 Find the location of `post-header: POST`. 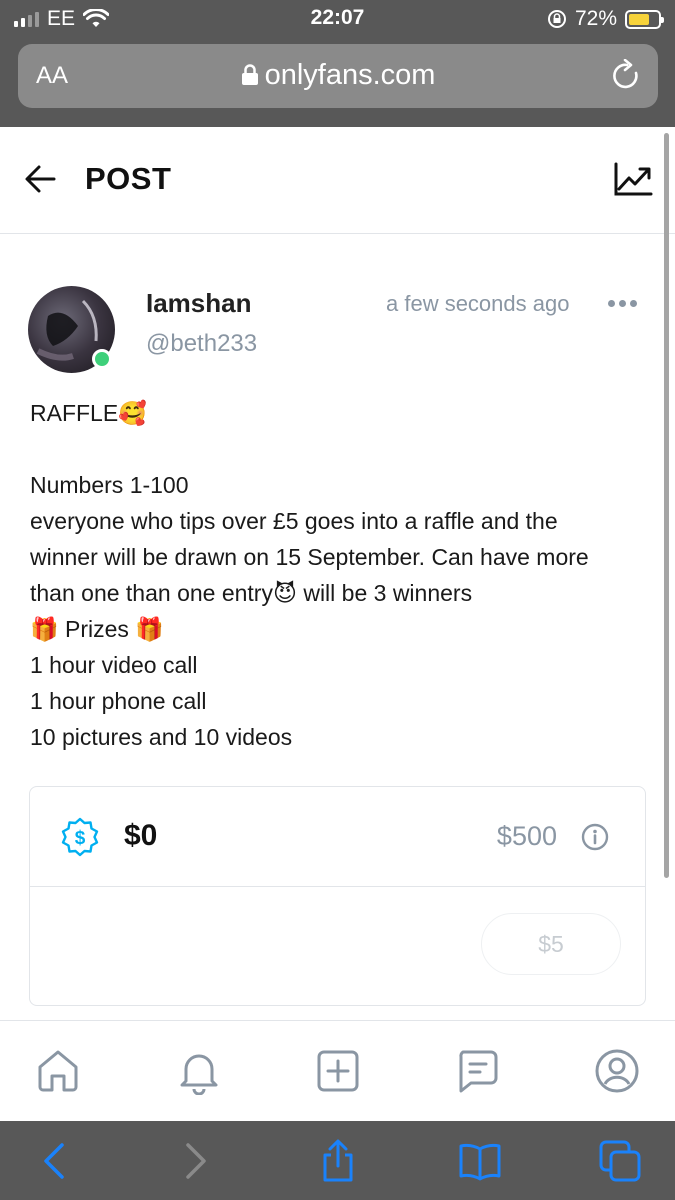

post-header: POST is located at coordinates (337, 180).